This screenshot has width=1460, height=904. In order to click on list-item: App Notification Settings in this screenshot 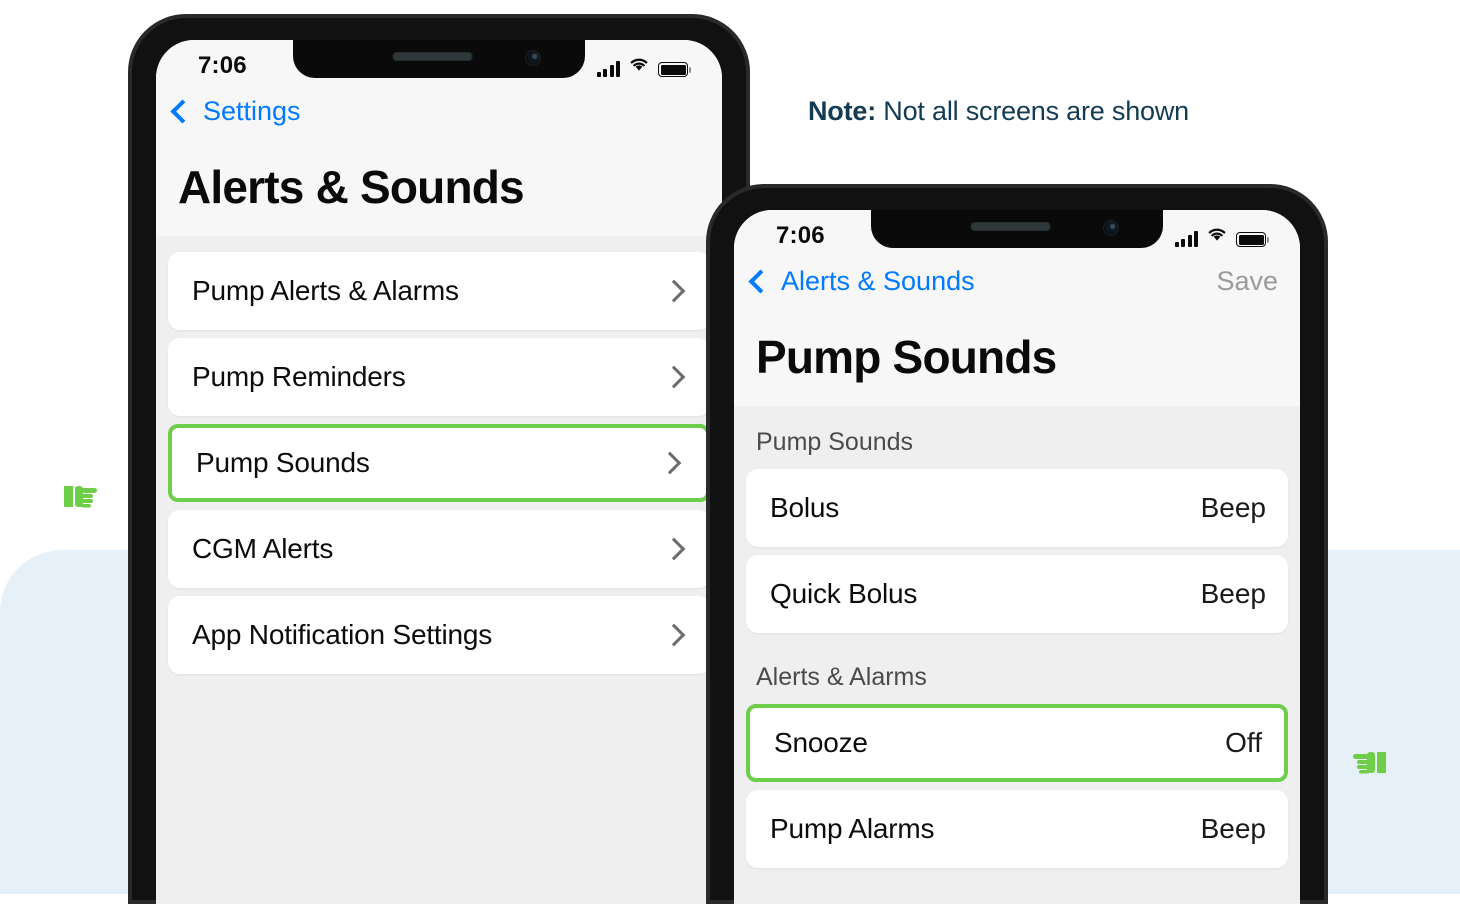, I will do `click(439, 635)`.